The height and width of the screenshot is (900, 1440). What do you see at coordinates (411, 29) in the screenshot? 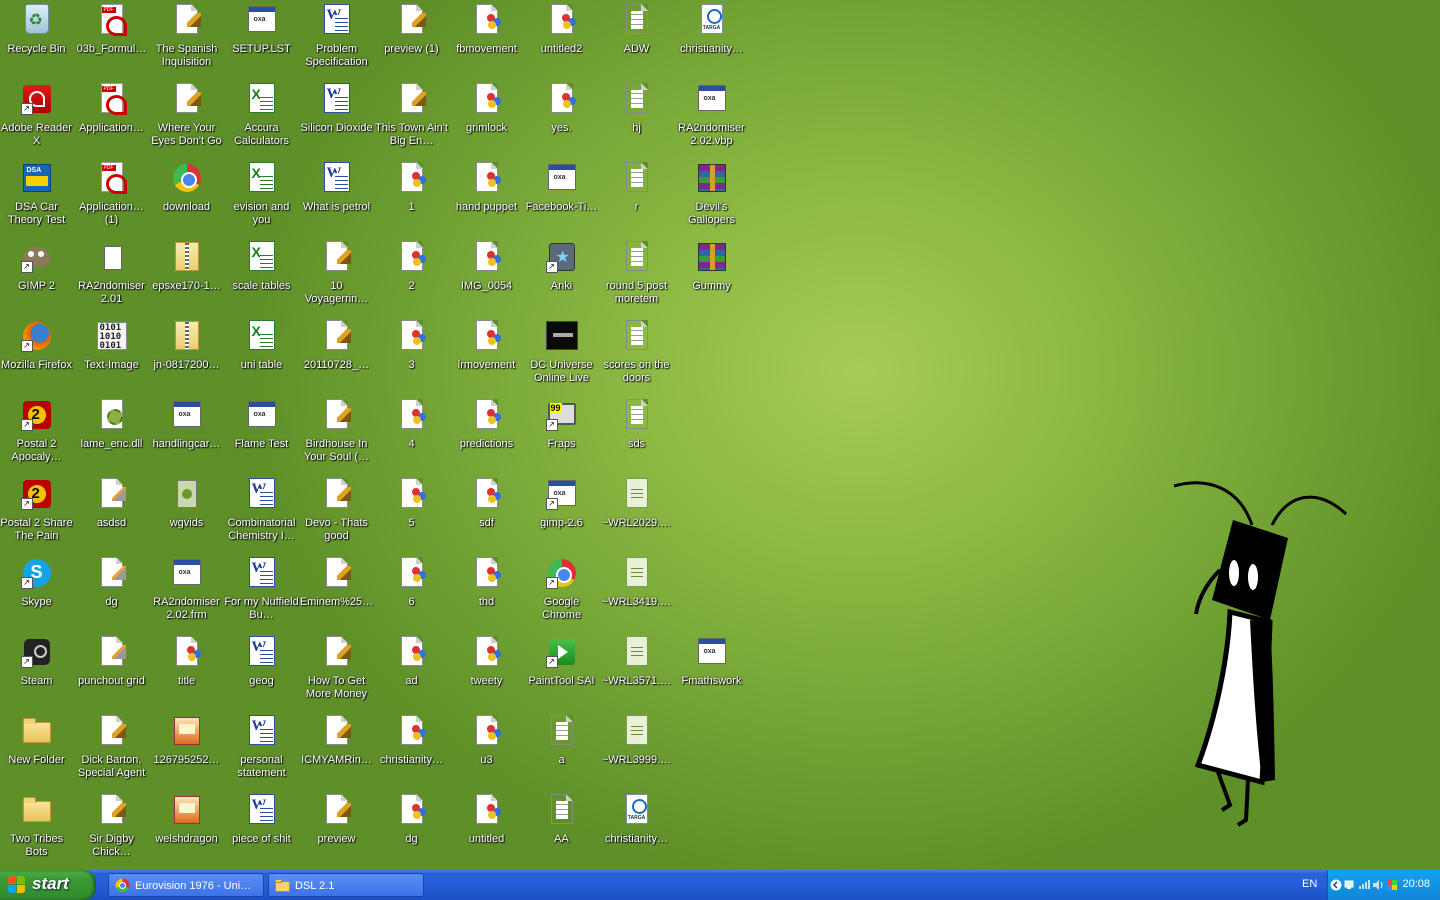
I see `desktop-icon: preview (1)` at bounding box center [411, 29].